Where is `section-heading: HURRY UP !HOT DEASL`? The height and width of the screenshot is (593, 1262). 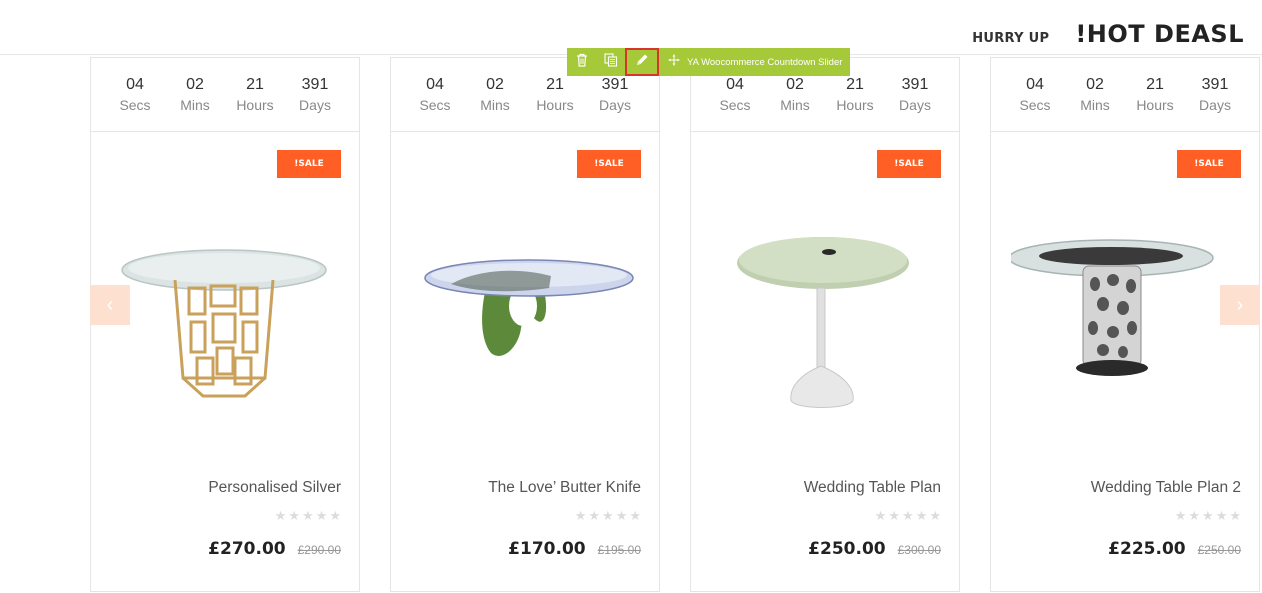 section-heading: HURRY UP !HOT DEASL is located at coordinates (1108, 34).